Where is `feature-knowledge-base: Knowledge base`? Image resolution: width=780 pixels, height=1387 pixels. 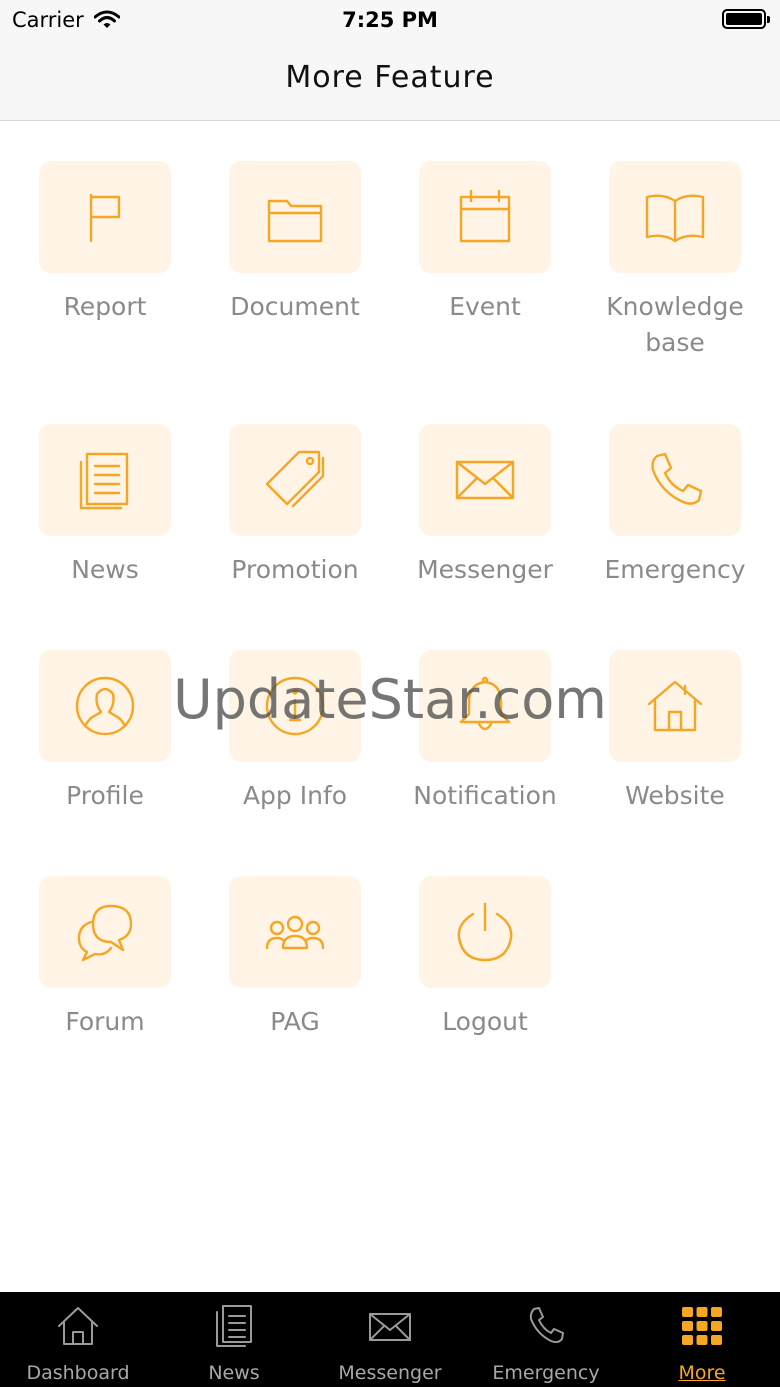 feature-knowledge-base: Knowledge base is located at coordinates (675, 261).